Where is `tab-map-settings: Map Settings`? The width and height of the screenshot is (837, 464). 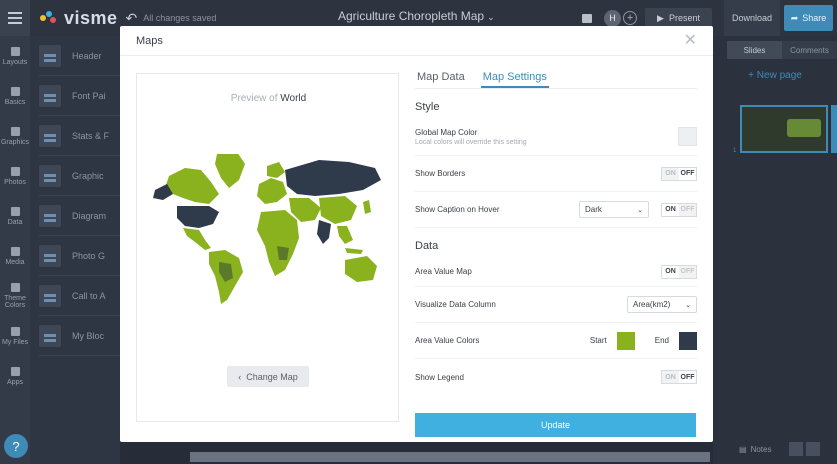
tab-map-settings: Map Settings is located at coordinates (514, 77).